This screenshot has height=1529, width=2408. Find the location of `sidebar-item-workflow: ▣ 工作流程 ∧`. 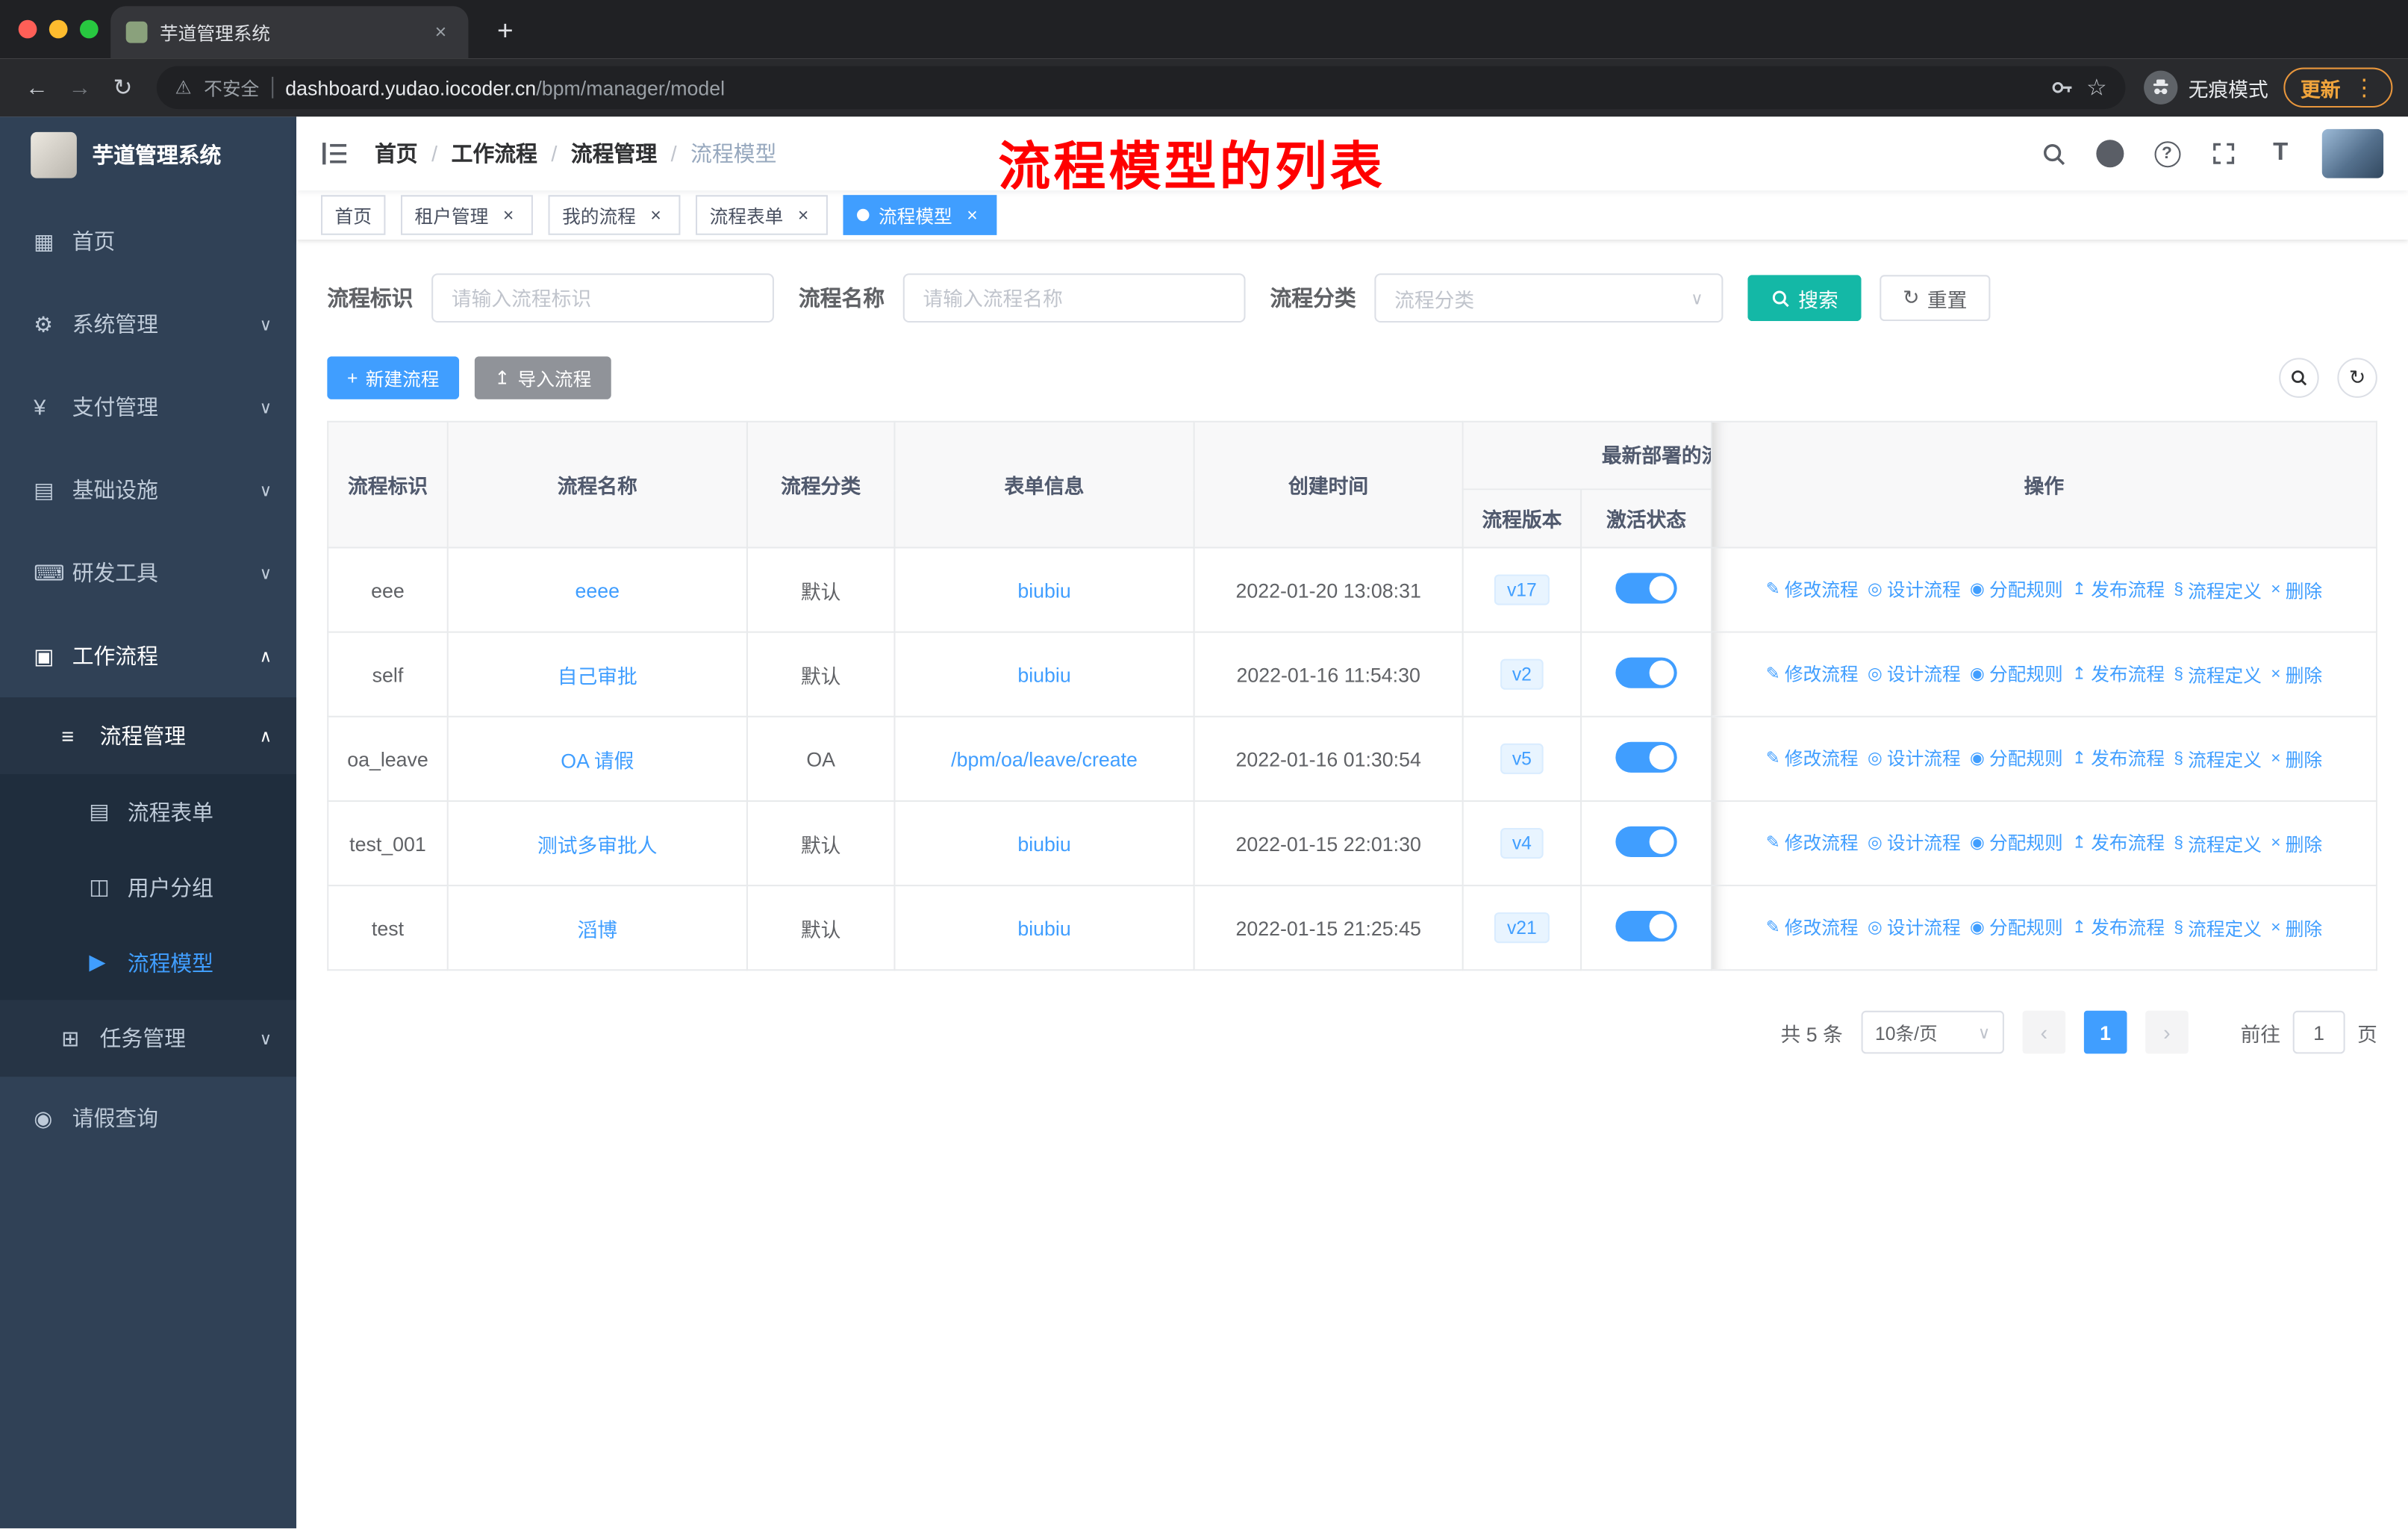

sidebar-item-workflow: ▣ 工作流程 ∧ is located at coordinates (148, 656).